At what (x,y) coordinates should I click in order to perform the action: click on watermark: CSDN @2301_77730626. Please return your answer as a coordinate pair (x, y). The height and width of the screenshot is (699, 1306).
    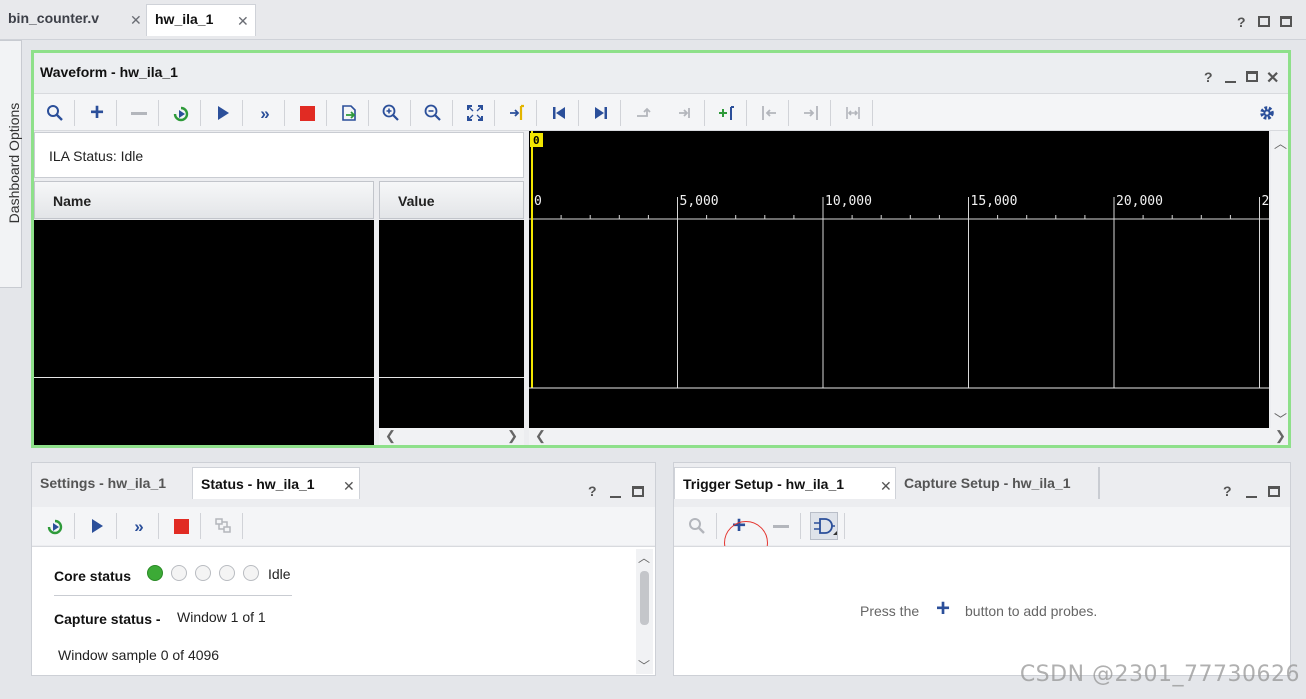
    Looking at the image, I should click on (1159, 674).